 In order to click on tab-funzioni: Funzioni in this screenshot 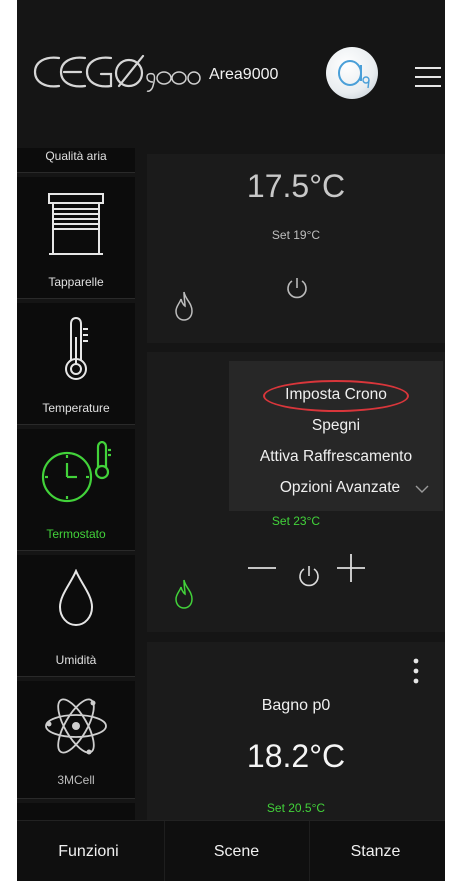, I will do `click(88, 851)`.